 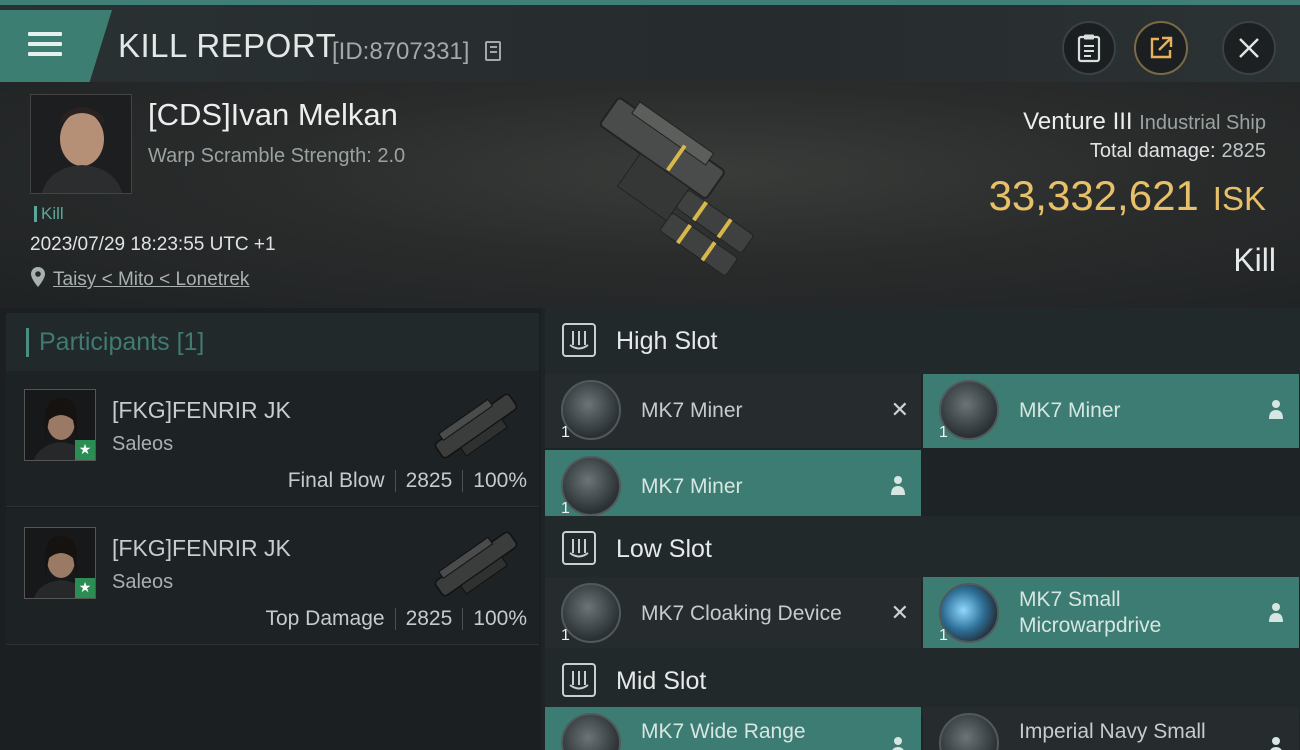 What do you see at coordinates (922, 681) in the screenshot?
I see `mid-slot-header: Mid Slot` at bounding box center [922, 681].